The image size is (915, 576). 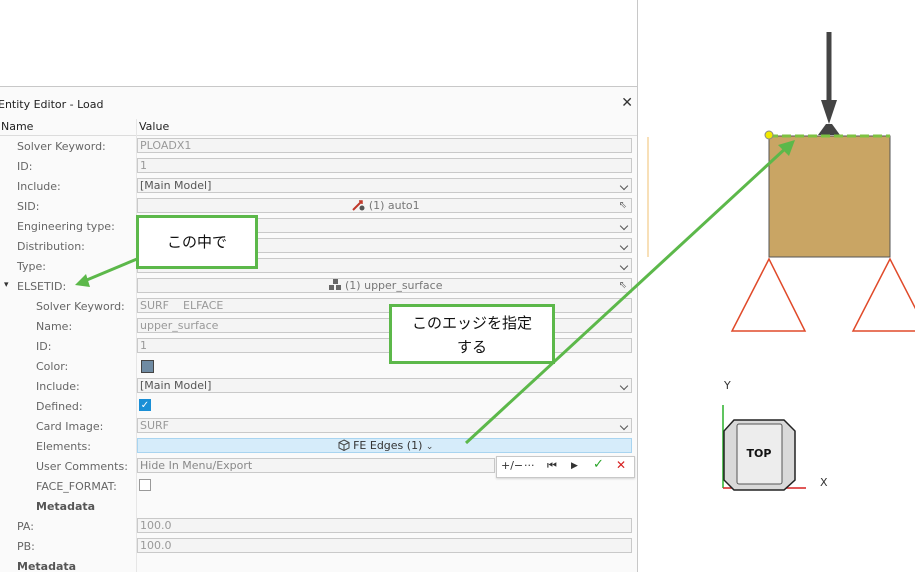 I want to click on label: PA:, so click(x=25, y=526).